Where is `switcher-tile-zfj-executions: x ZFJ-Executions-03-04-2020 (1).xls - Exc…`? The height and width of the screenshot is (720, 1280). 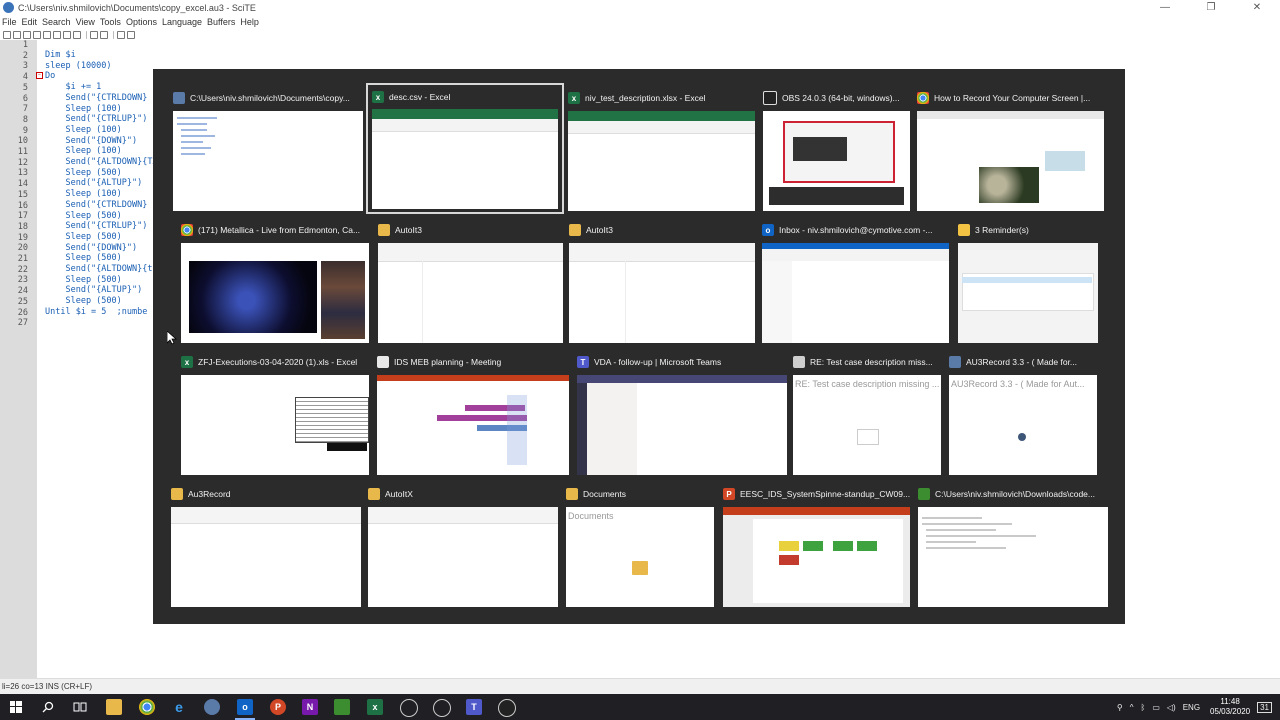 switcher-tile-zfj-executions: x ZFJ-Executions-03-04-2020 (1).xls - Exc… is located at coordinates (275, 414).